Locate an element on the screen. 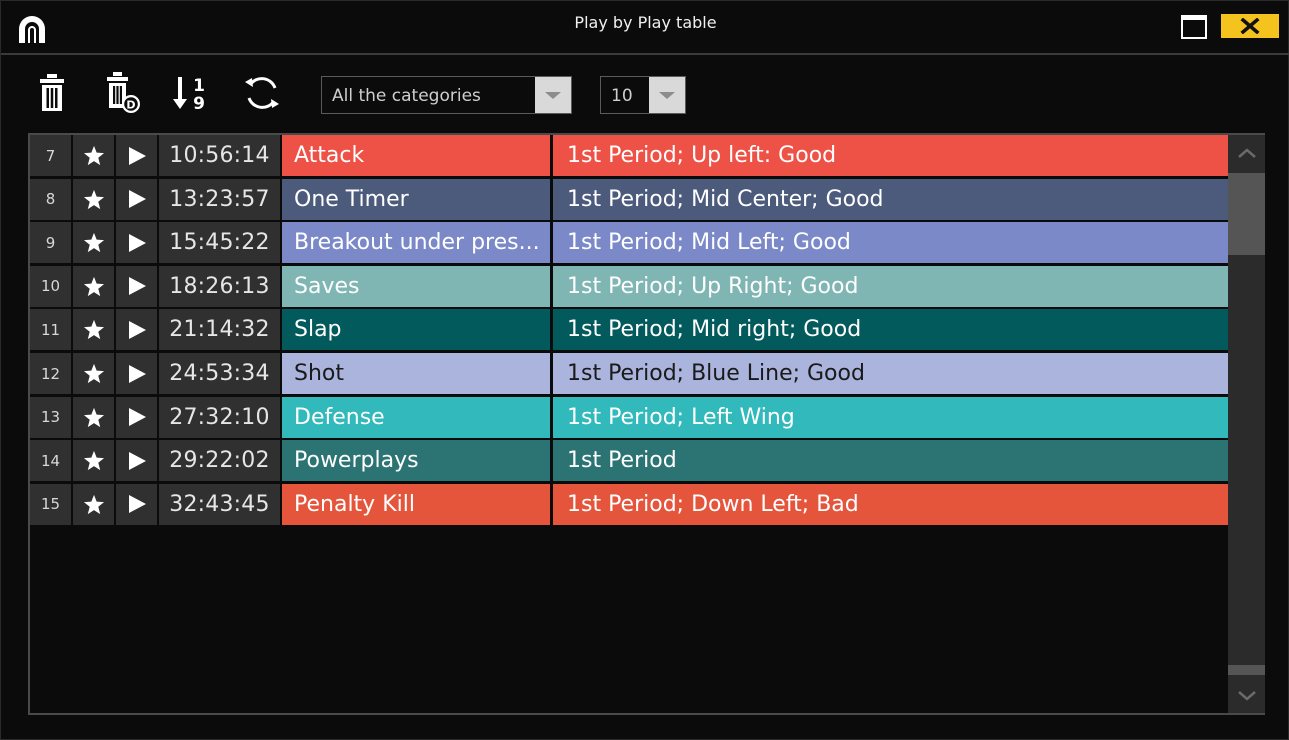 The image size is (1289, 740). title-bar: Play by Play table is located at coordinates (645, 28).